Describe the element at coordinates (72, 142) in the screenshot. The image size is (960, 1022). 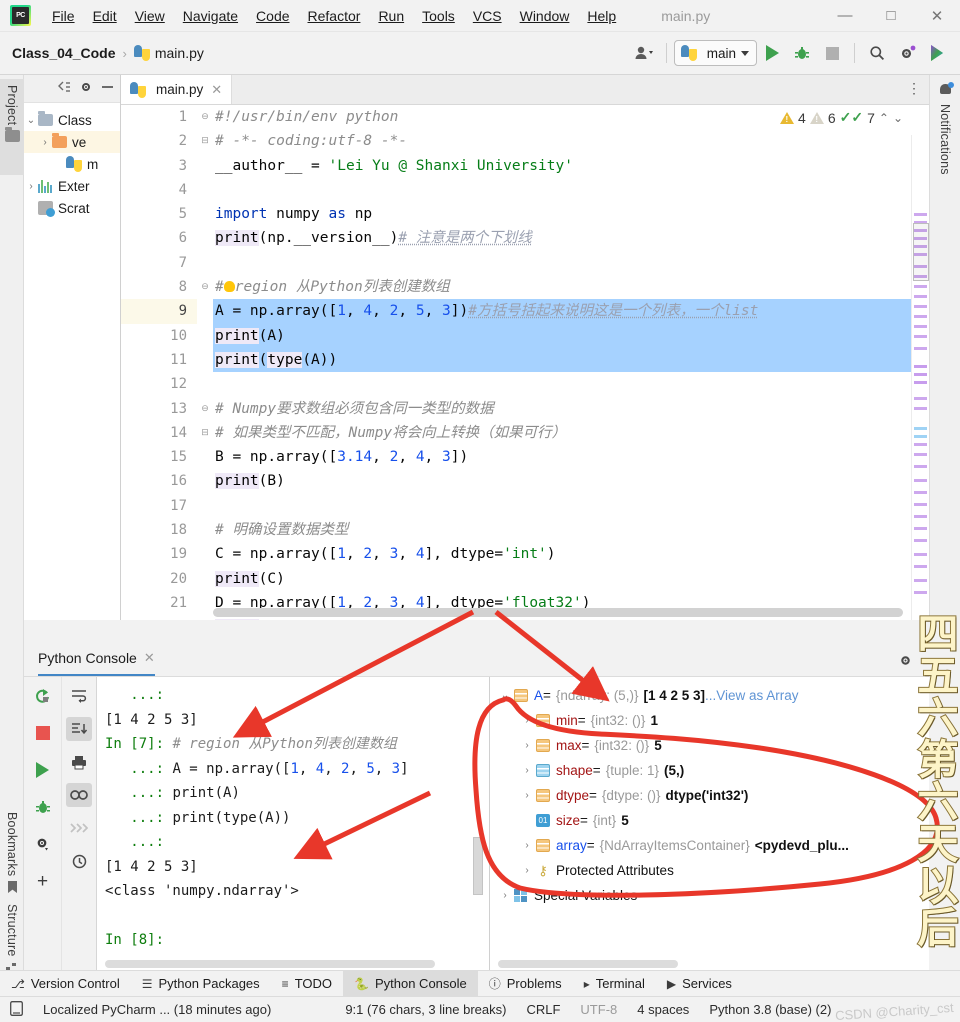
I see `tree-node-venv: › ve` at that location.